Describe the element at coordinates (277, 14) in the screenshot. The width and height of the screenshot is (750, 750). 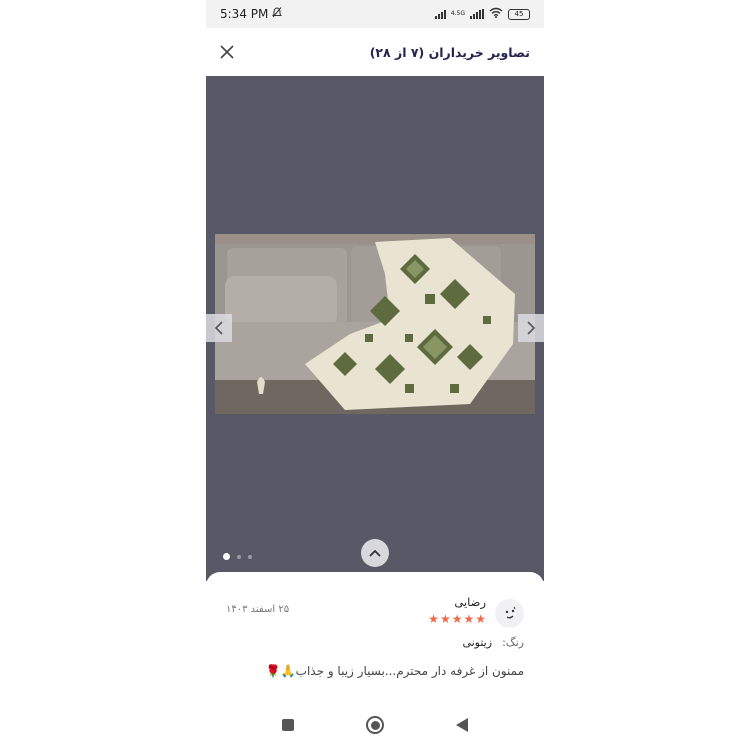
I see `mute-icon` at that location.